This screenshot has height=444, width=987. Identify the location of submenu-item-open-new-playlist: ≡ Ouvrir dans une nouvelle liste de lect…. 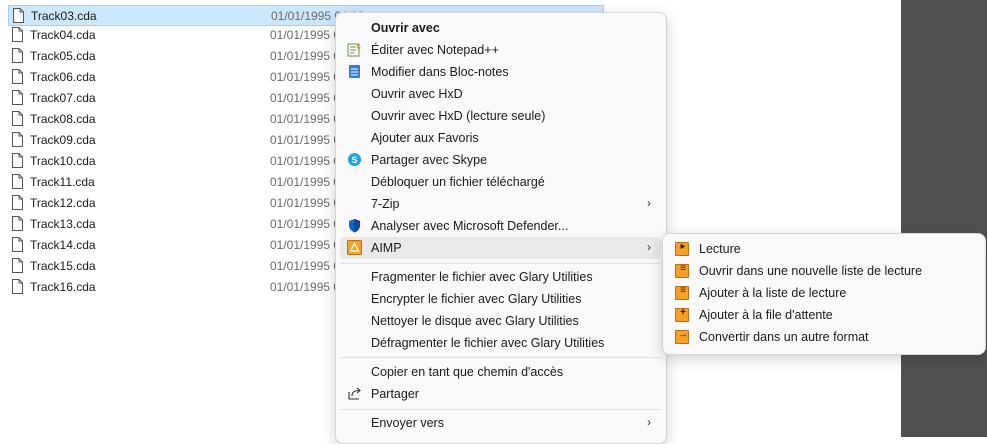
(823, 271).